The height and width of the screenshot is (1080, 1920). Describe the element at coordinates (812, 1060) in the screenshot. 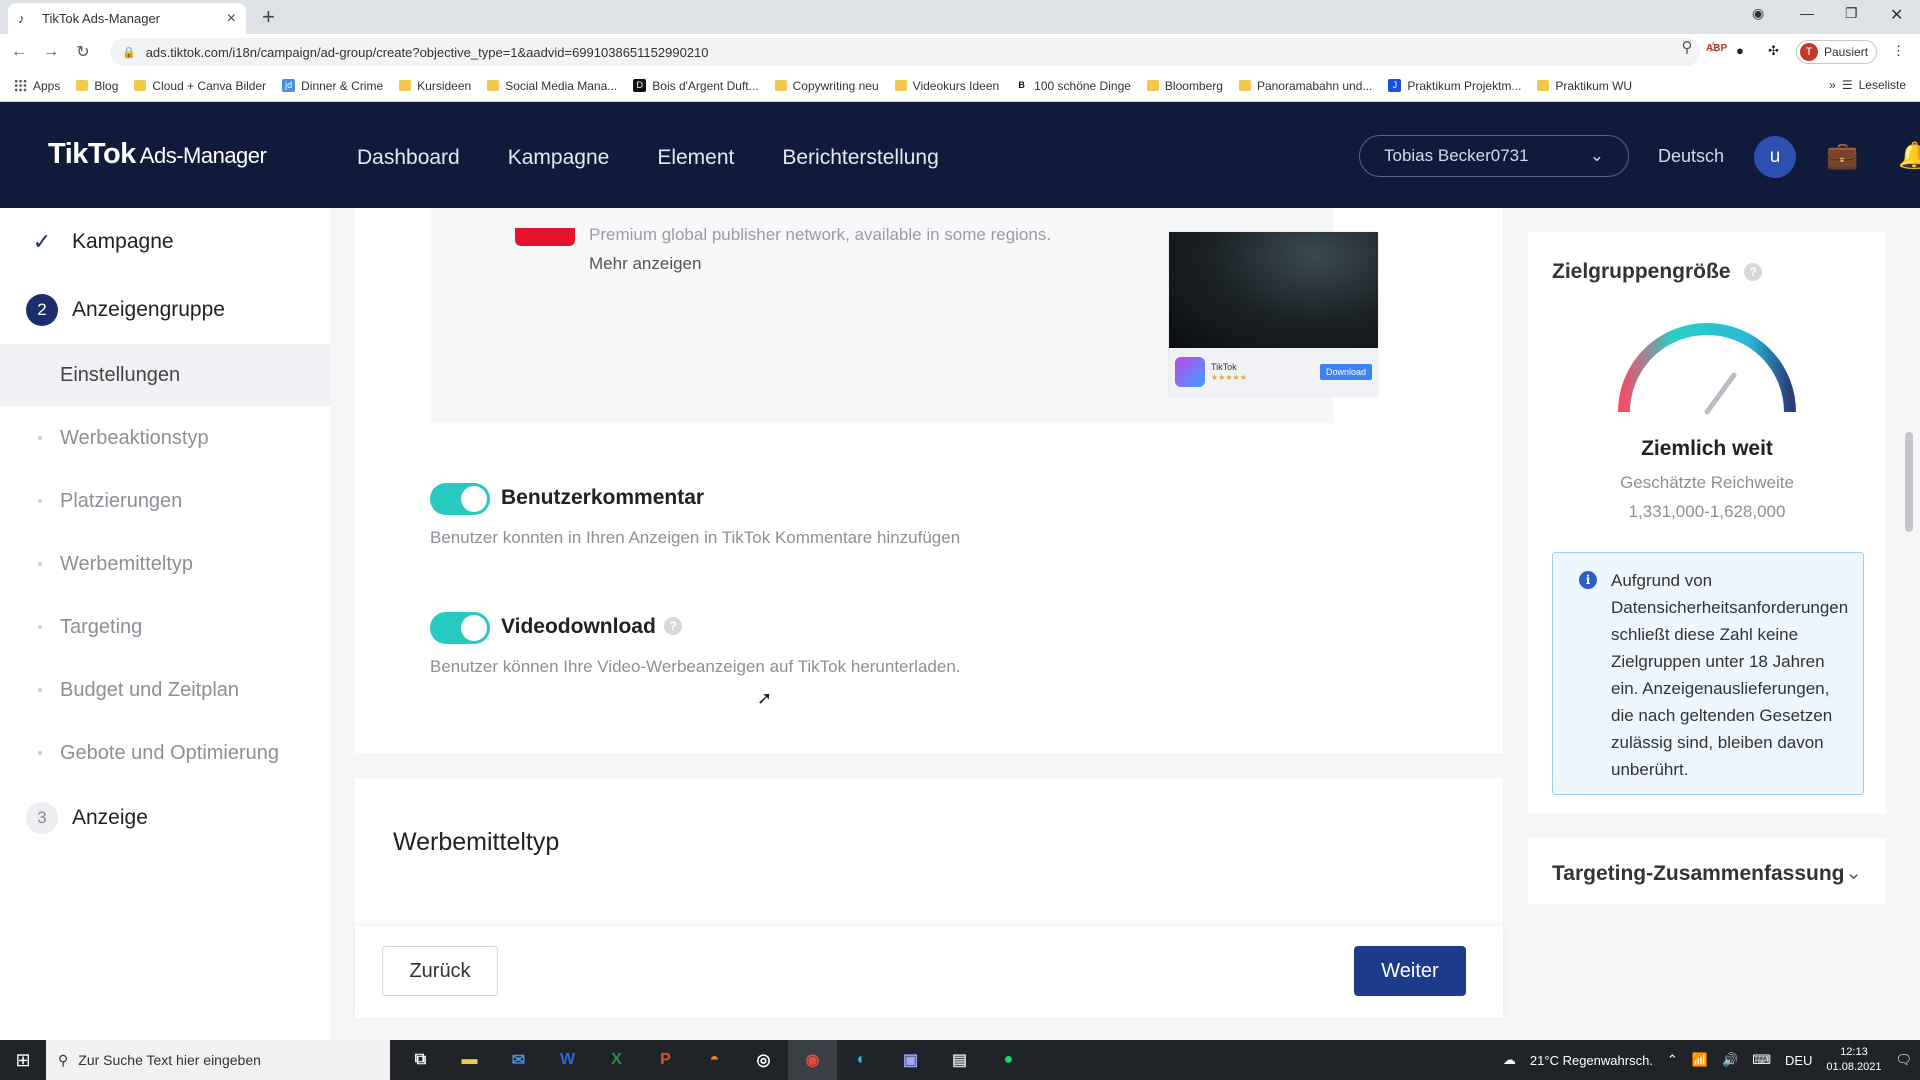

I see `chrome-icon: ◉` at that location.